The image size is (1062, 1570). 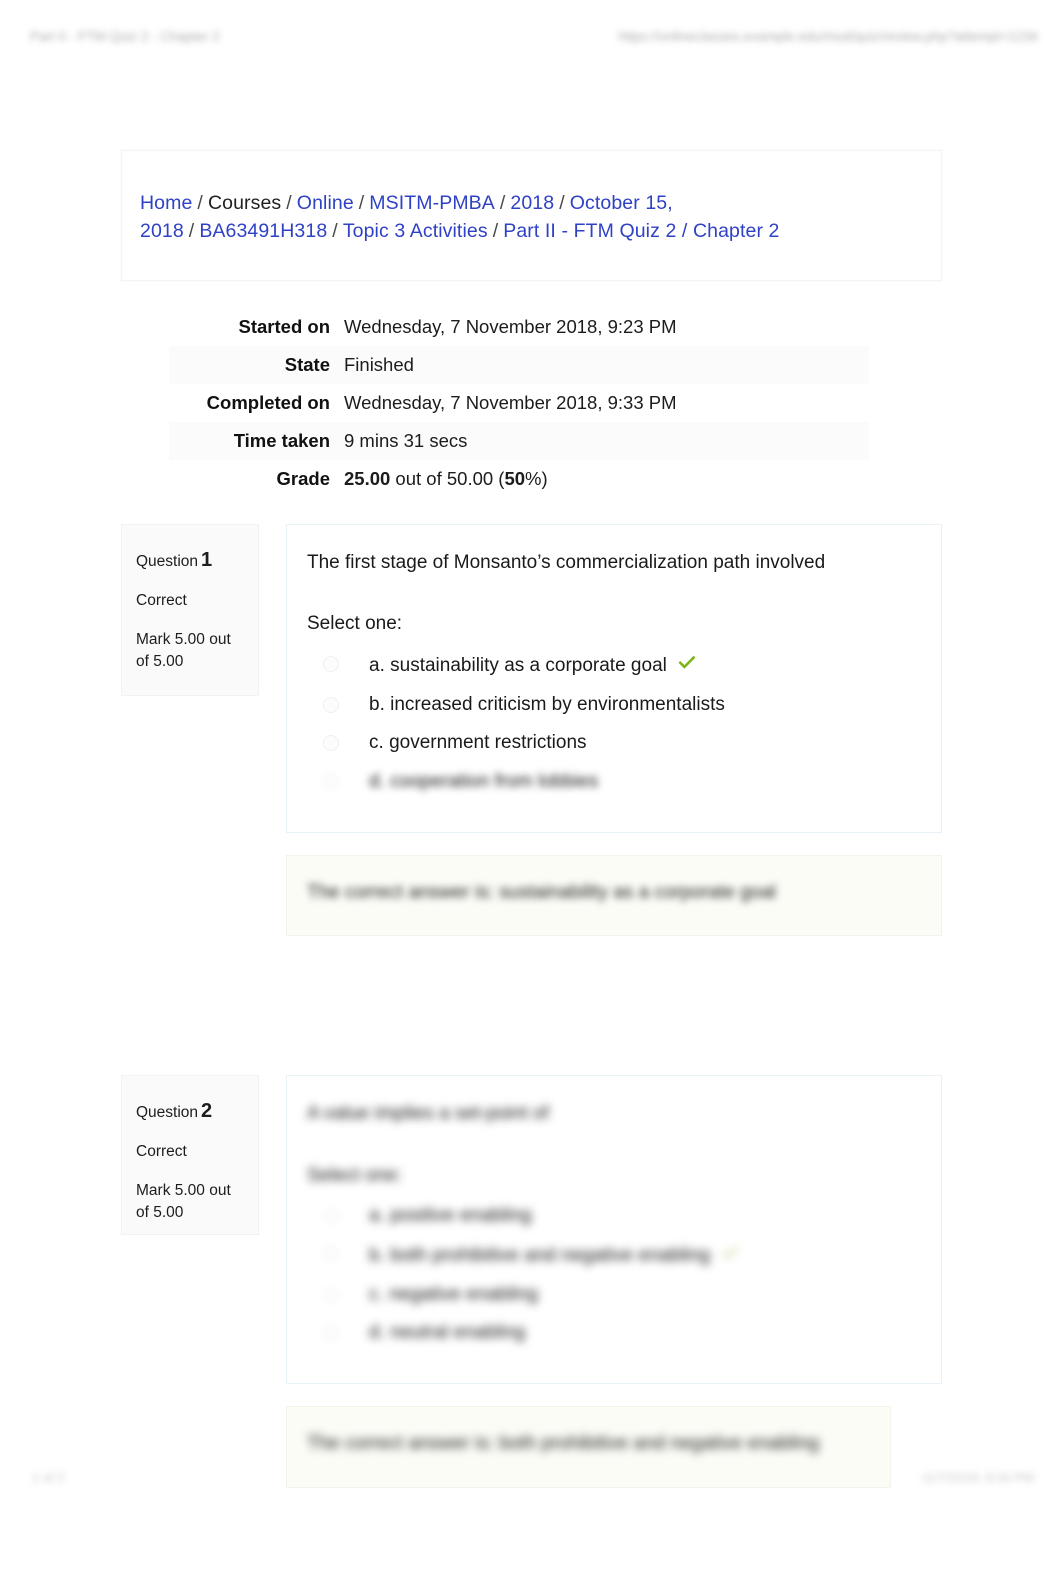 I want to click on print-footer-left: 1 of 2, so click(x=48, y=1477).